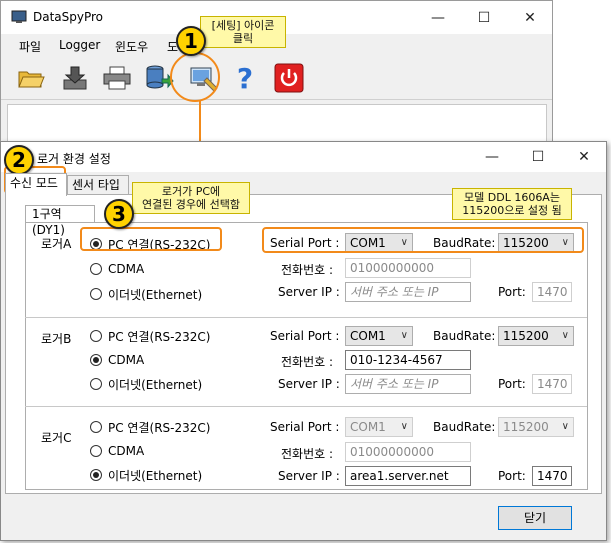 The height and width of the screenshot is (543, 611). Describe the element at coordinates (512, 476) in the screenshot. I see `logger-c-port-label: Port:` at that location.